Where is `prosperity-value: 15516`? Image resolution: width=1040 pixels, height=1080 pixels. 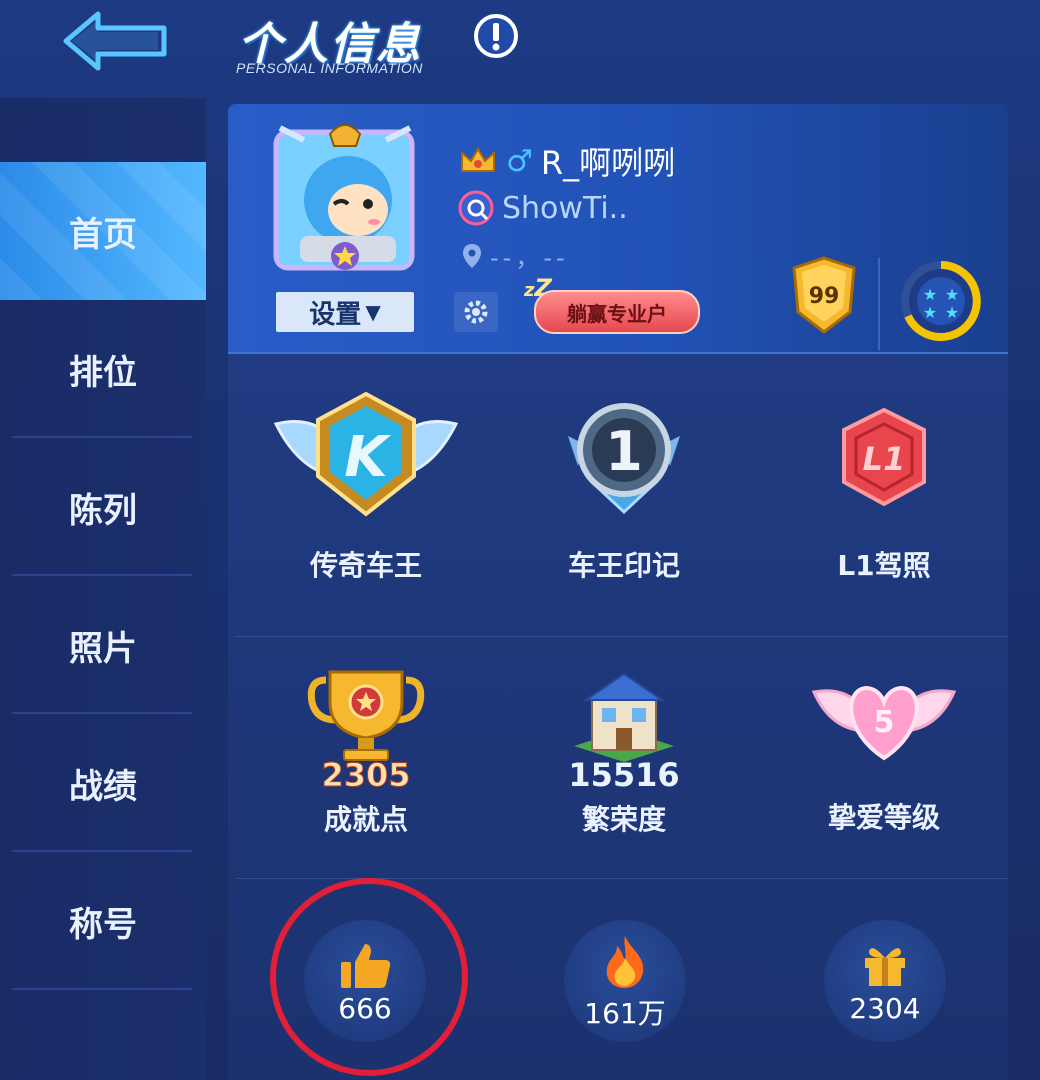
prosperity-value: 15516 is located at coordinates (624, 775).